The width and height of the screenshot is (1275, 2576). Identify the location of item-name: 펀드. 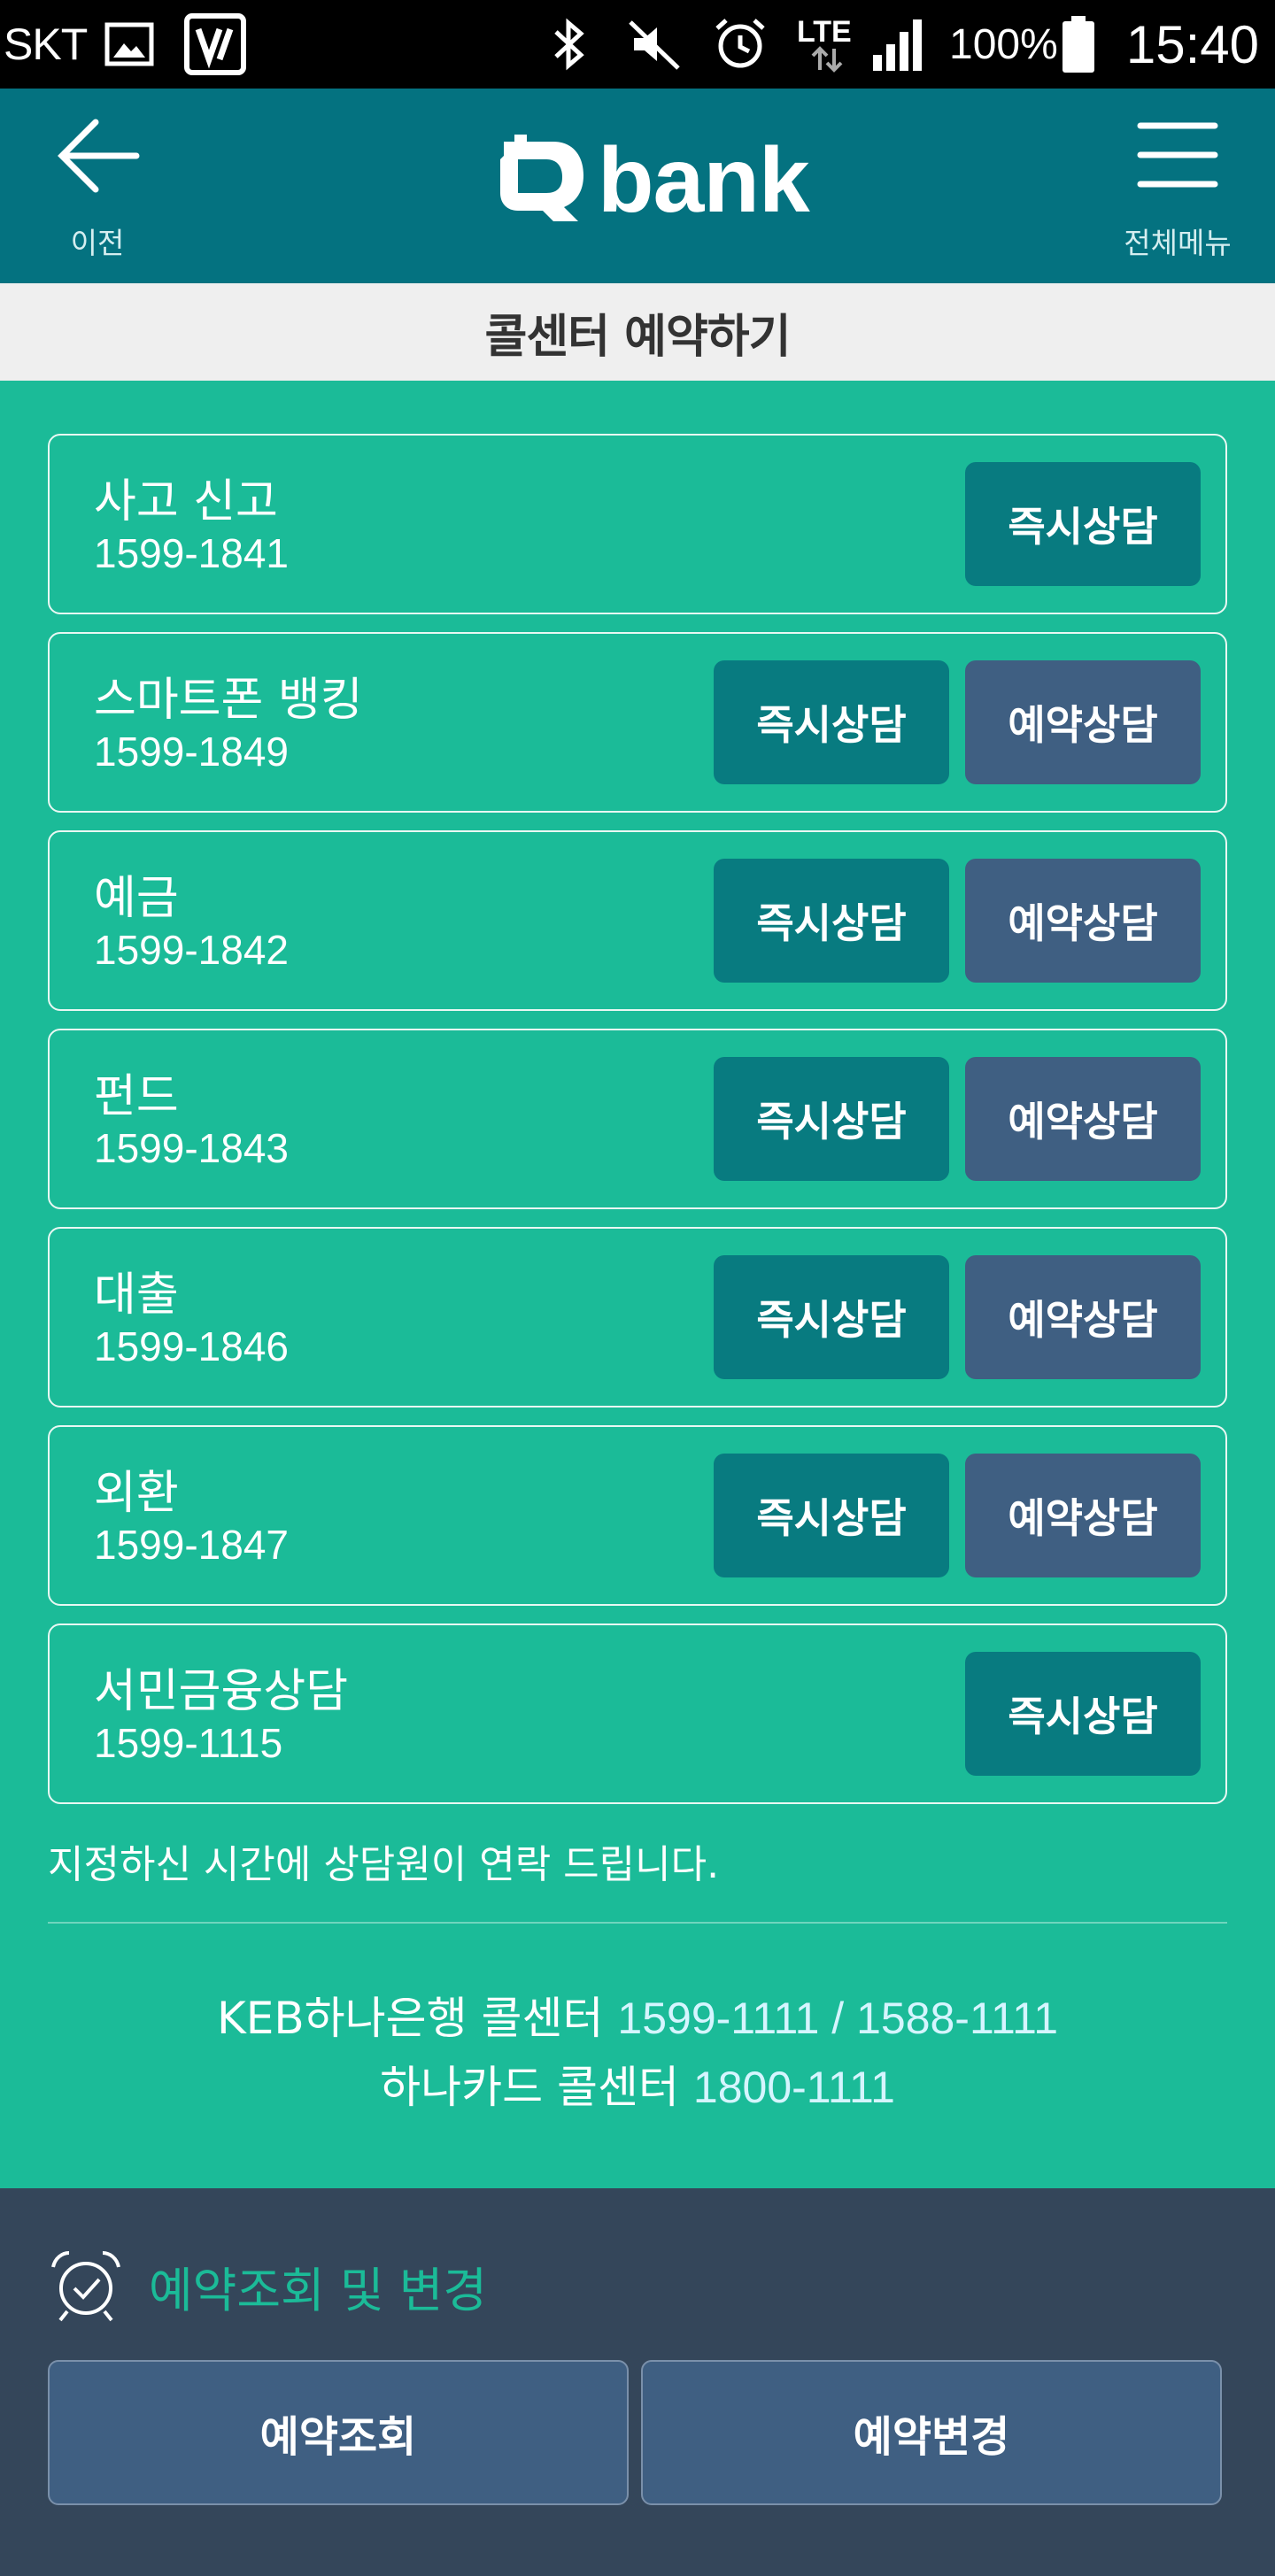
(136, 1096).